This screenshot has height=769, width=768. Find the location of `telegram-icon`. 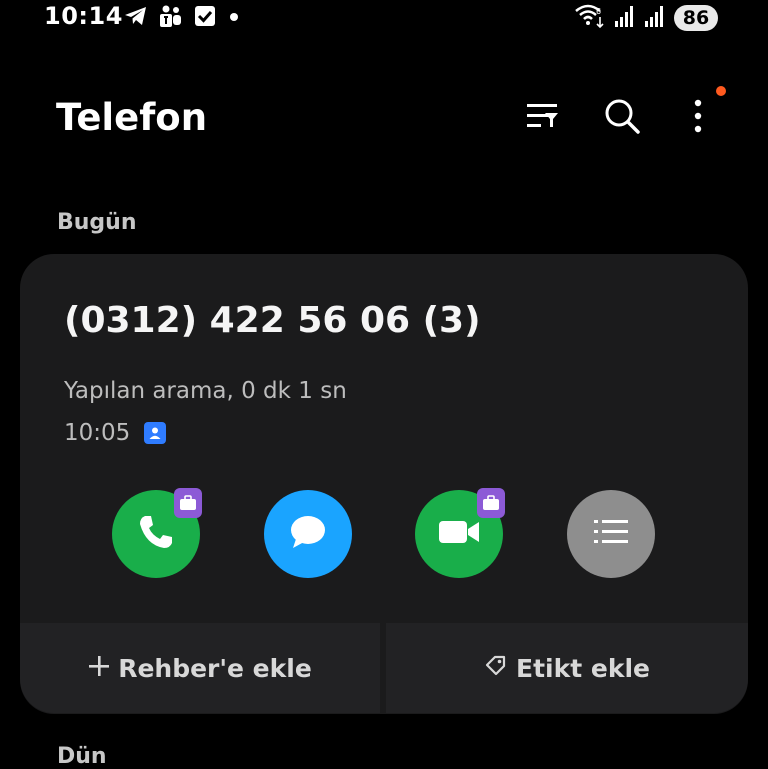

telegram-icon is located at coordinates (136, 18).